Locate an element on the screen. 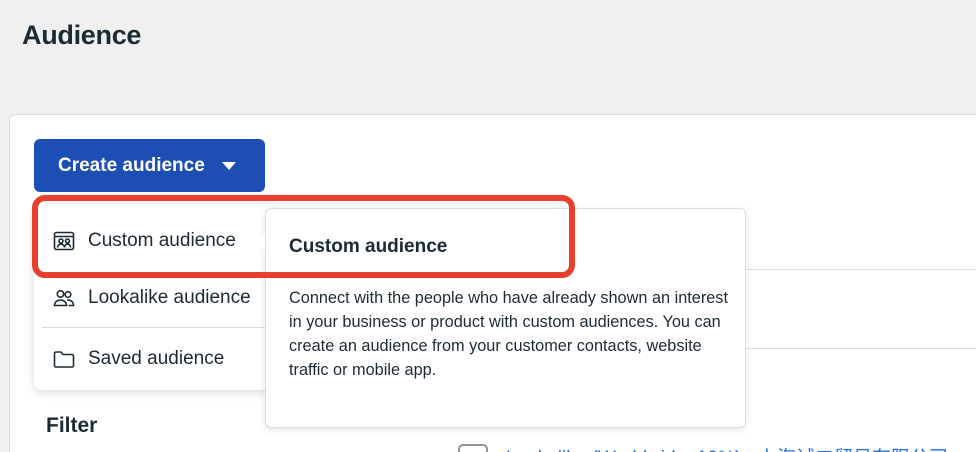 The image size is (976, 452). menu-item-label: Saved audience is located at coordinates (156, 358).